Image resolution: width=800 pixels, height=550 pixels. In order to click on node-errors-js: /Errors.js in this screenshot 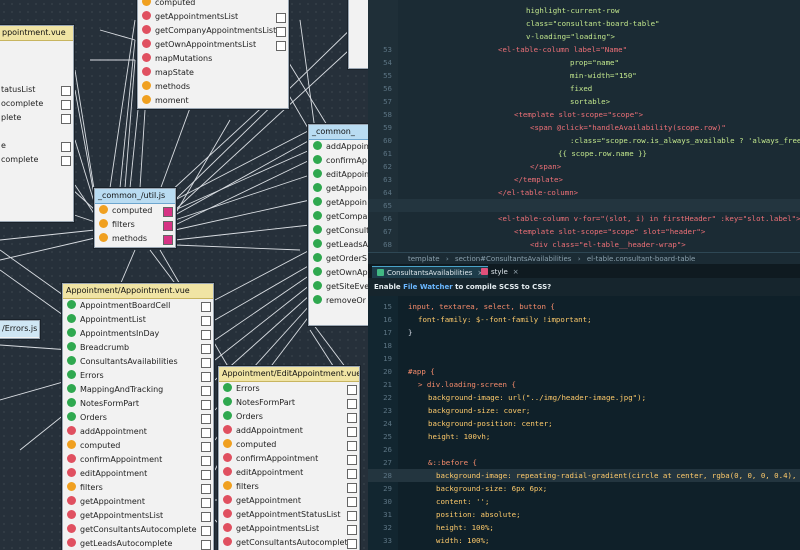, I will do `click(20, 329)`.